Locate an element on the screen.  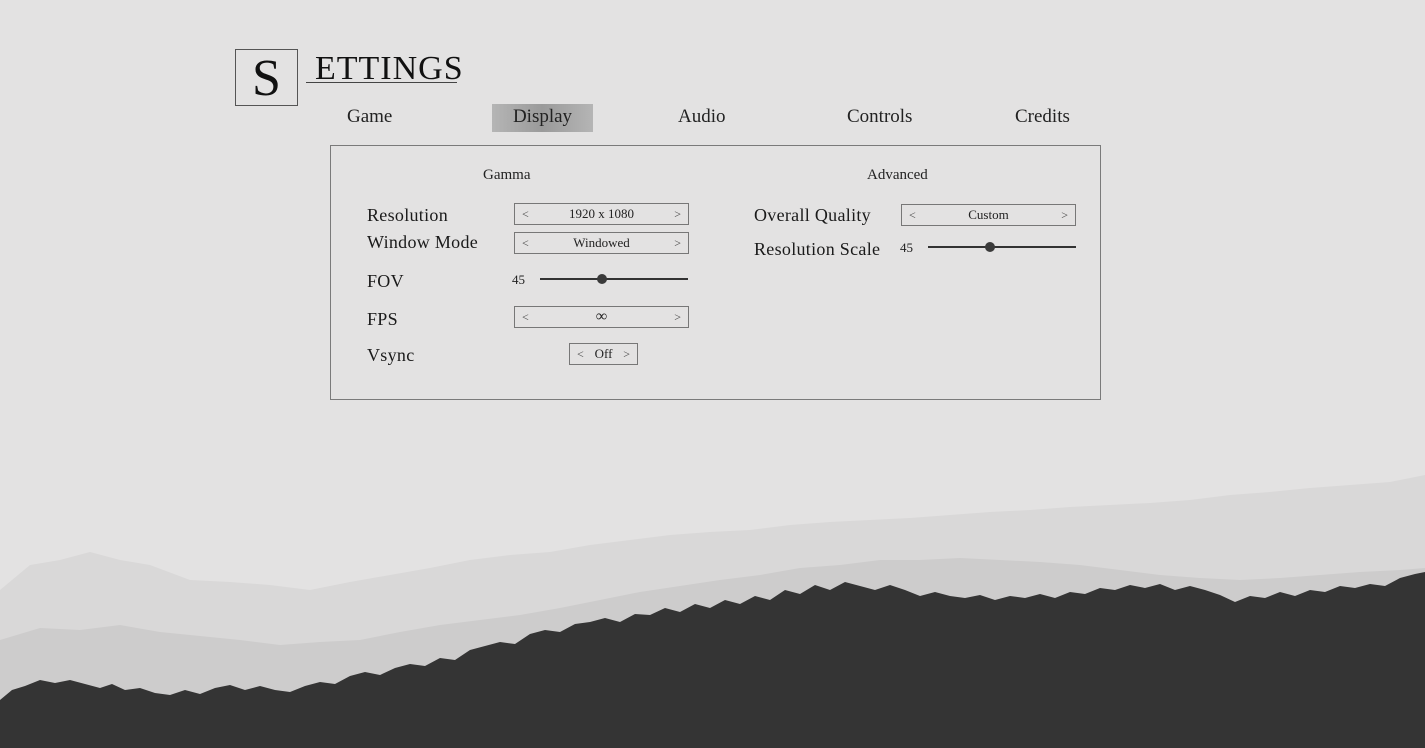
title-initial: S is located at coordinates (266, 78).